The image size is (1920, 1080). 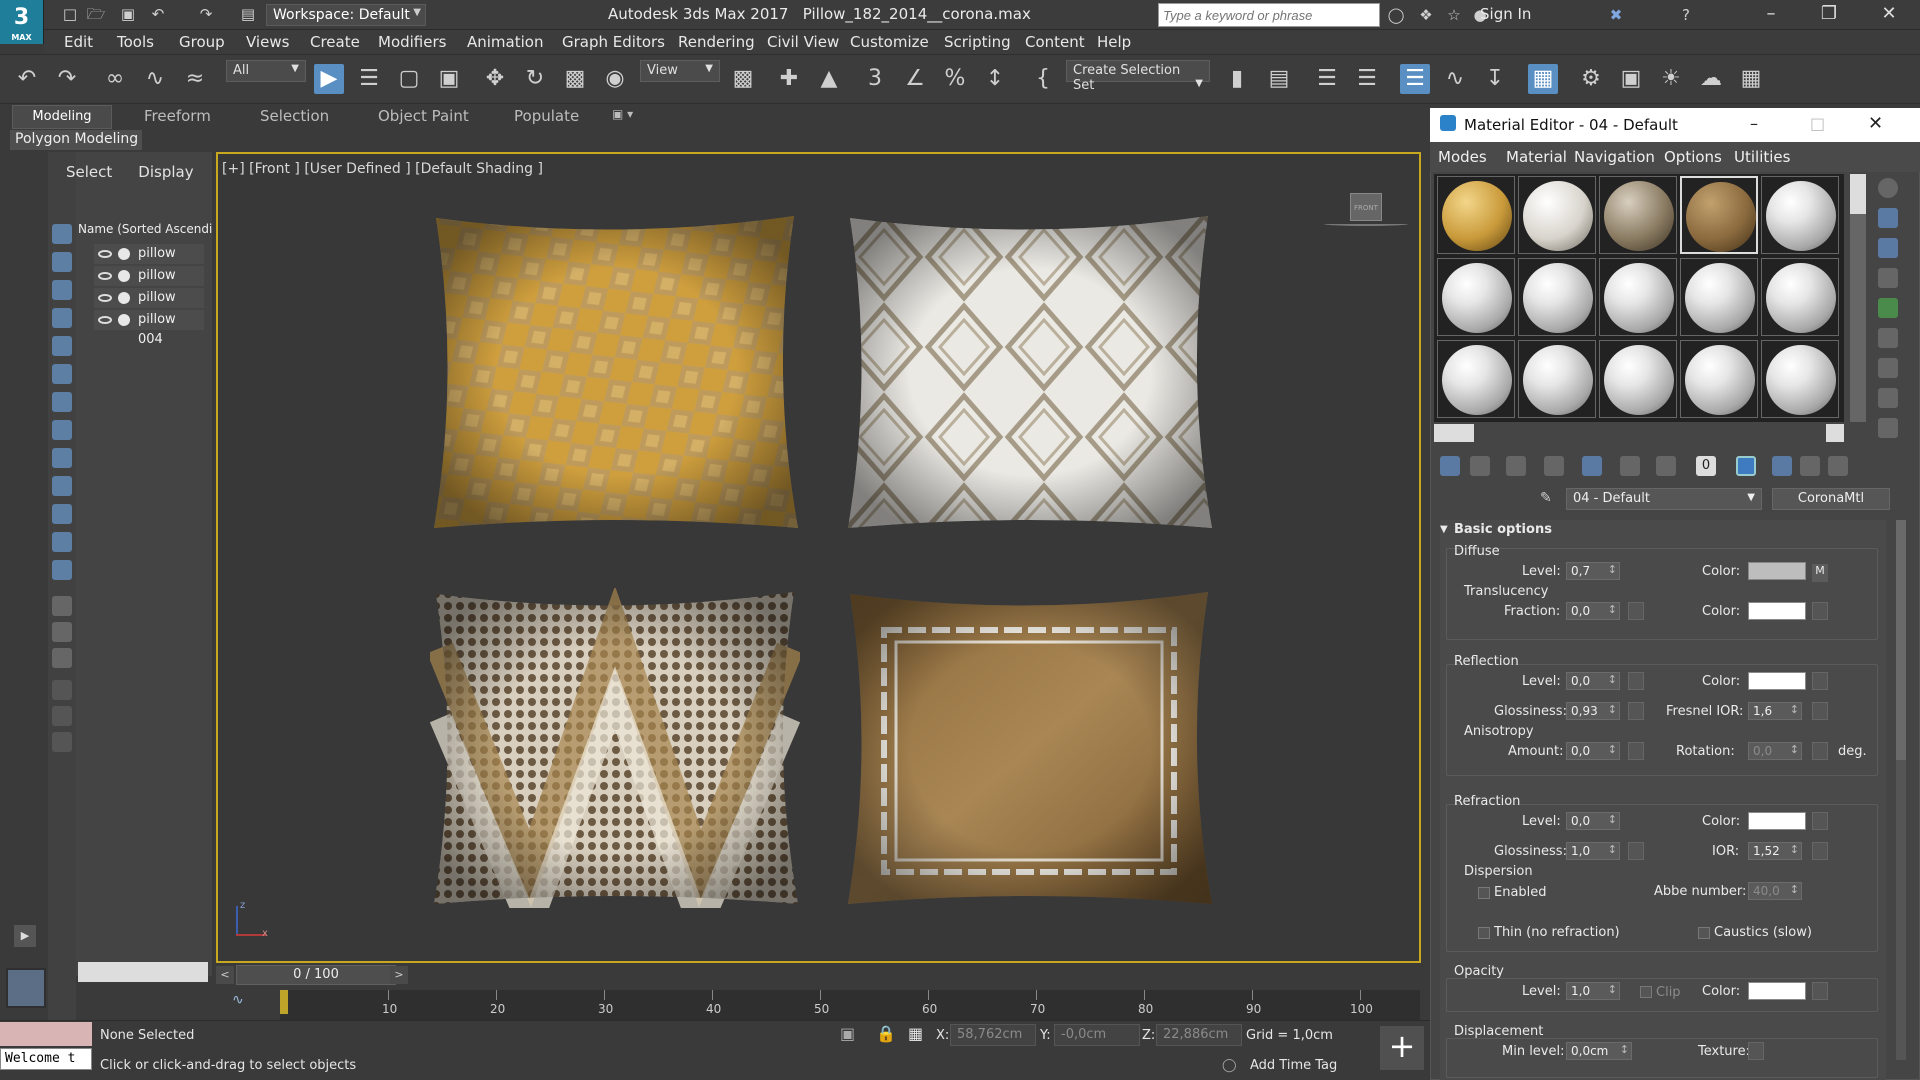 What do you see at coordinates (89, 172) in the screenshot?
I see `explorer-tab-select: Select` at bounding box center [89, 172].